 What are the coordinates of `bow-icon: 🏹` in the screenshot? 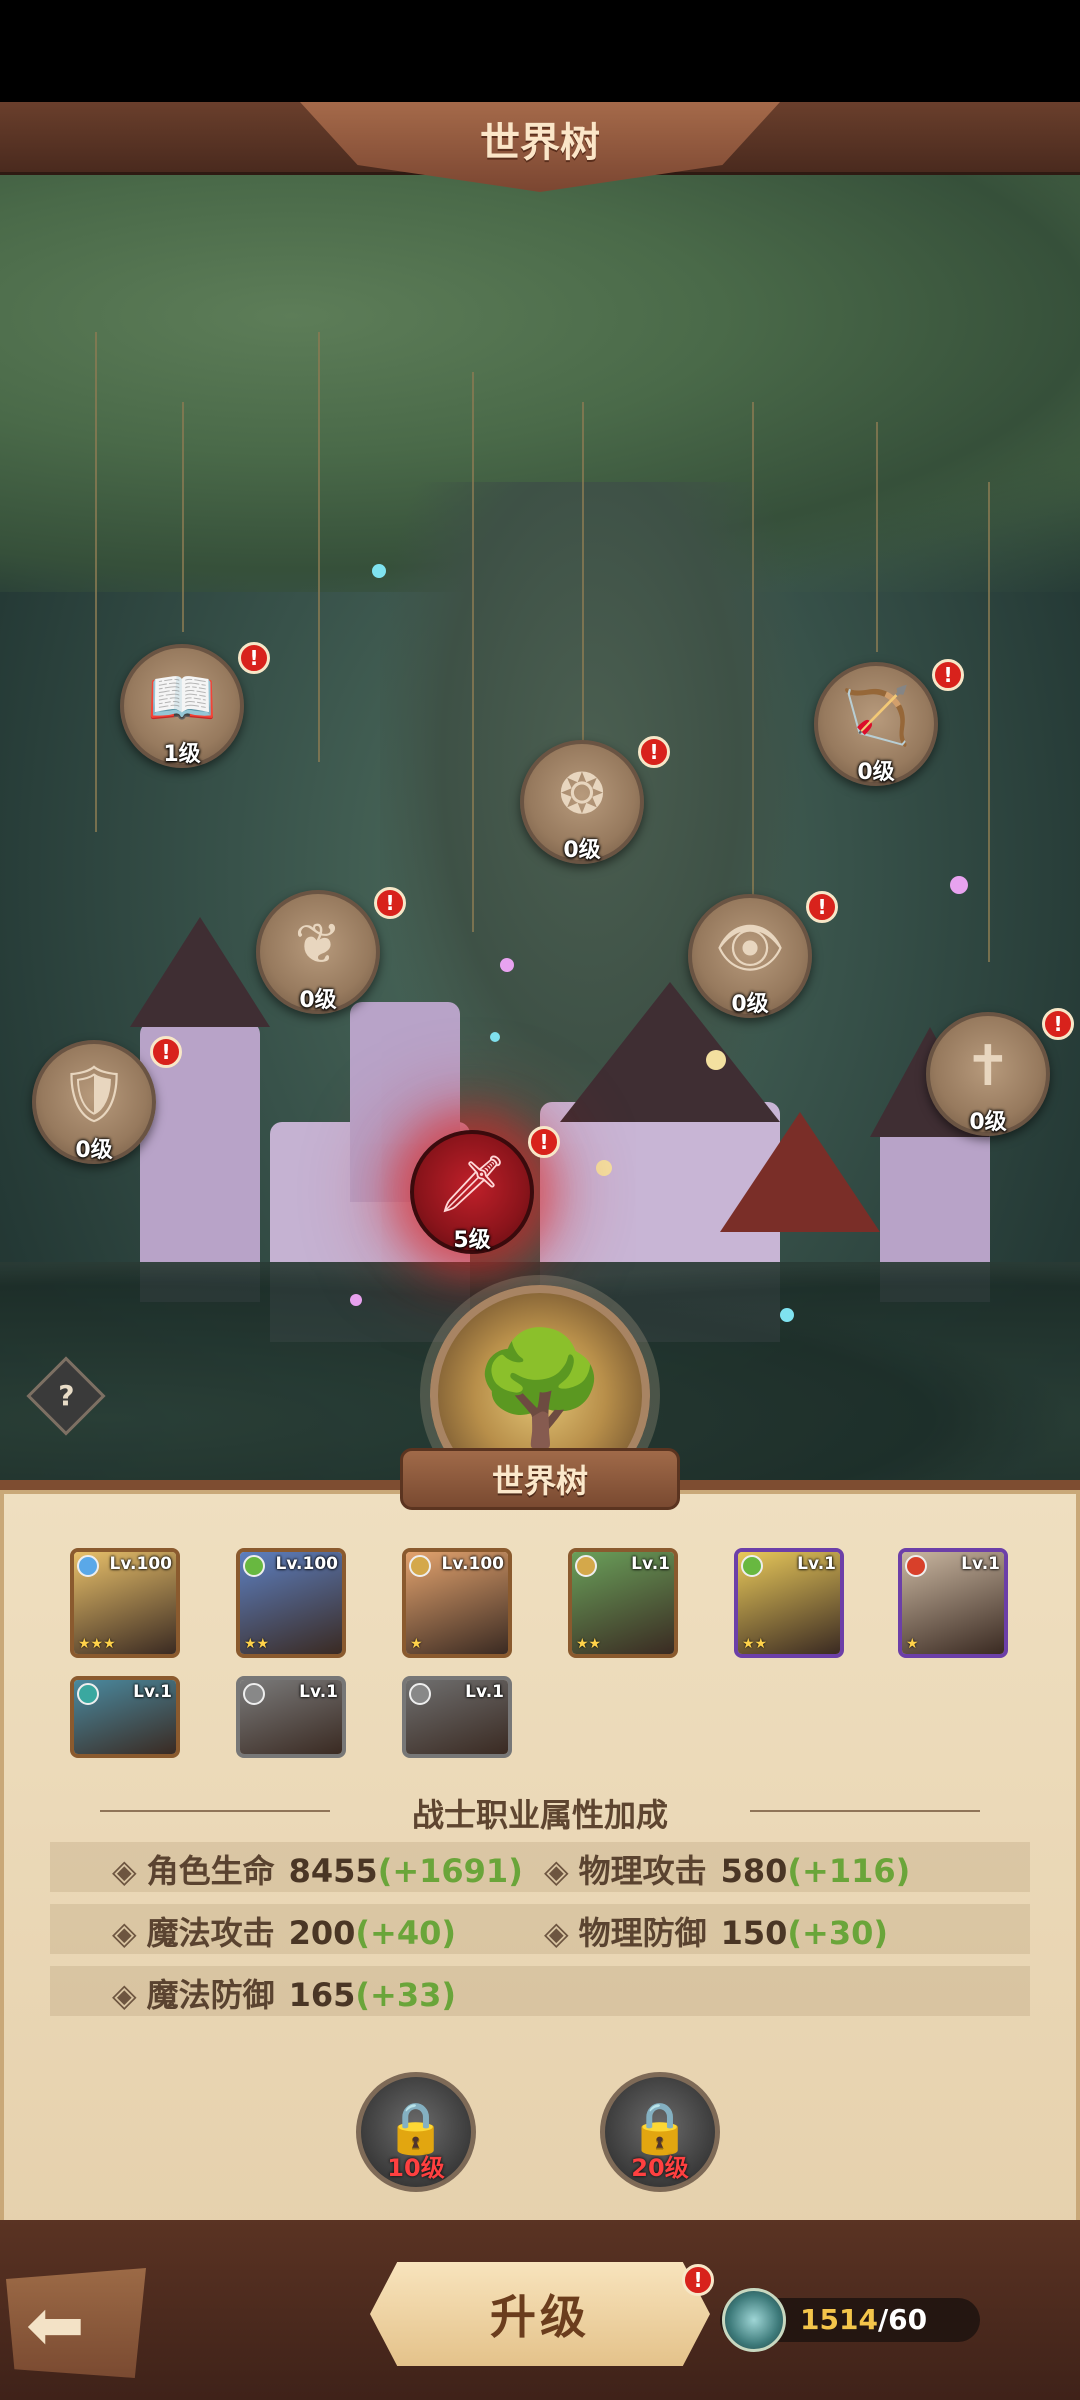 It's located at (876, 717).